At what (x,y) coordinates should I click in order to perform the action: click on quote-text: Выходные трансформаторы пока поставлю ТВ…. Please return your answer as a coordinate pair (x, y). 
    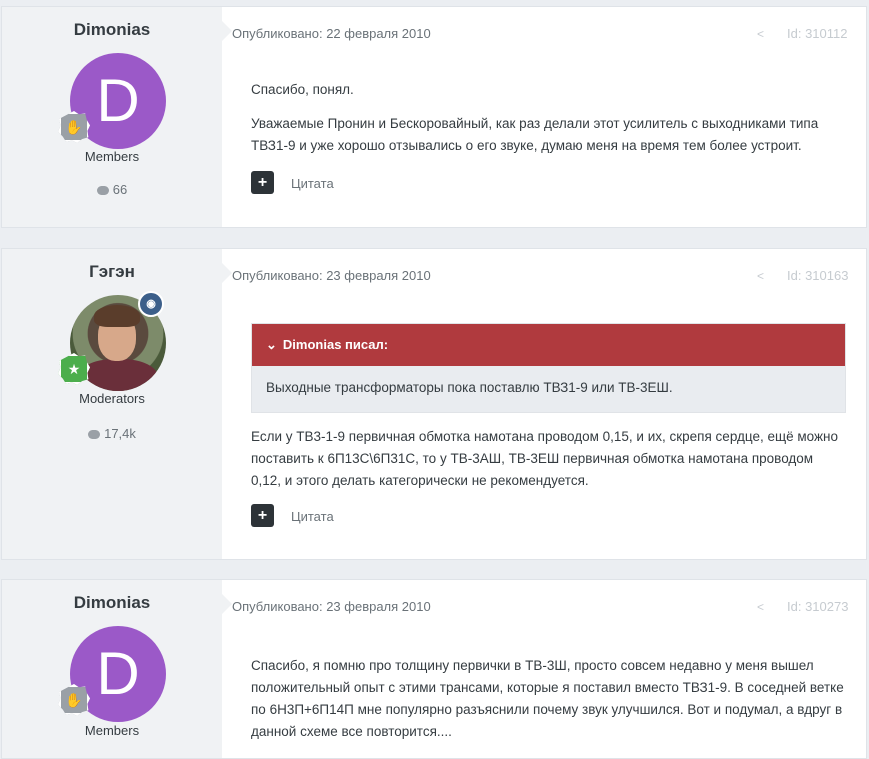
    Looking at the image, I should click on (548, 389).